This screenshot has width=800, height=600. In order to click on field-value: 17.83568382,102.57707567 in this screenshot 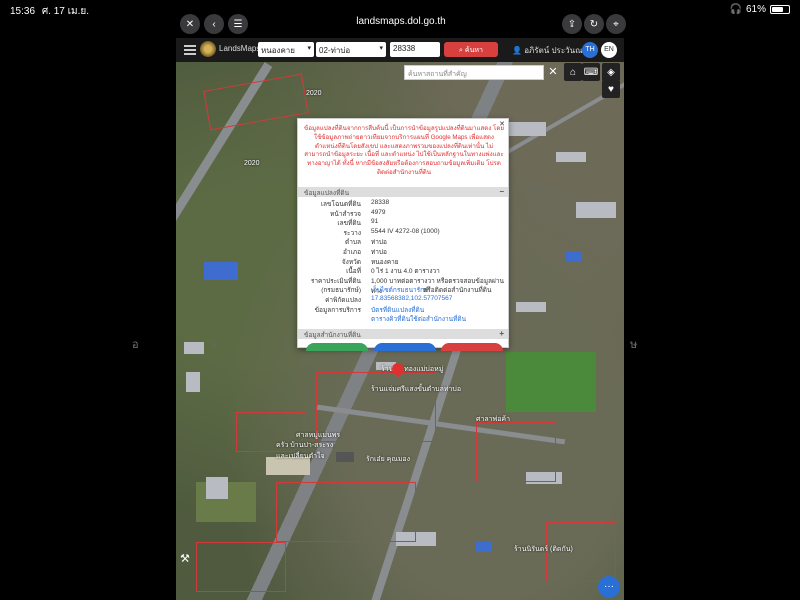, I will do `click(411, 298)`.